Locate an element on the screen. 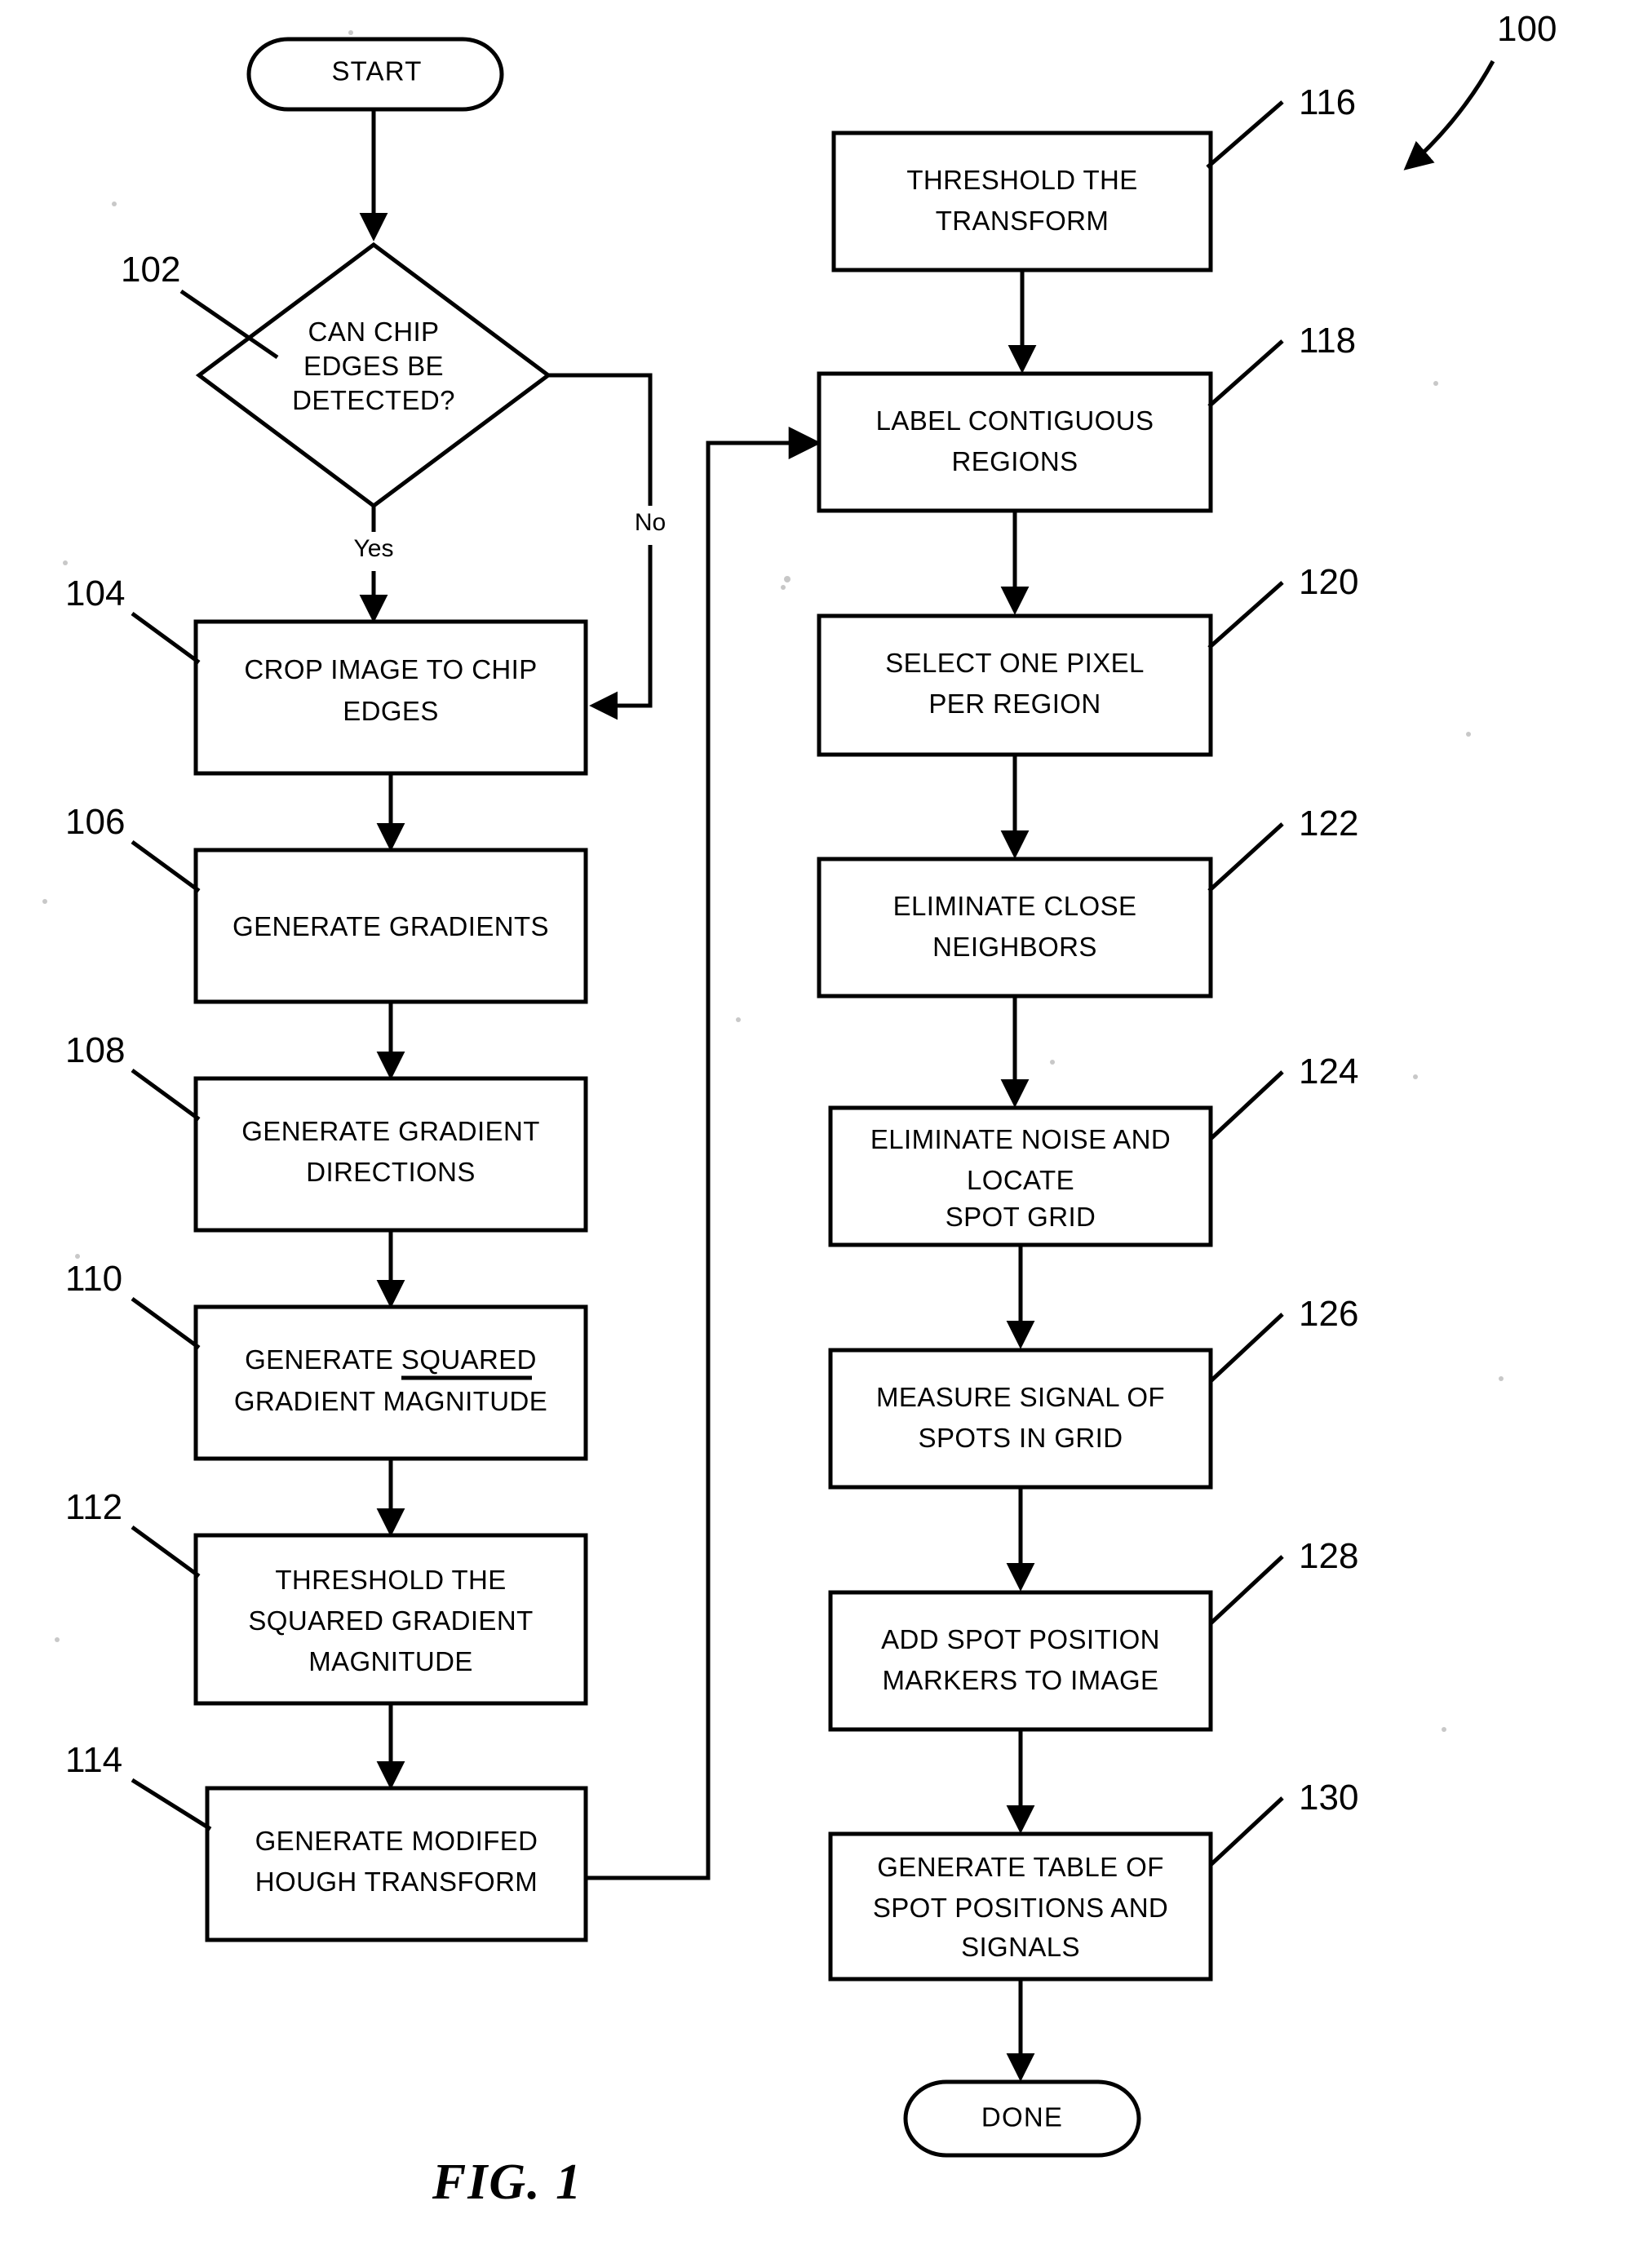 The image size is (1652, 2254). ref-label-104: 104 is located at coordinates (95, 593).